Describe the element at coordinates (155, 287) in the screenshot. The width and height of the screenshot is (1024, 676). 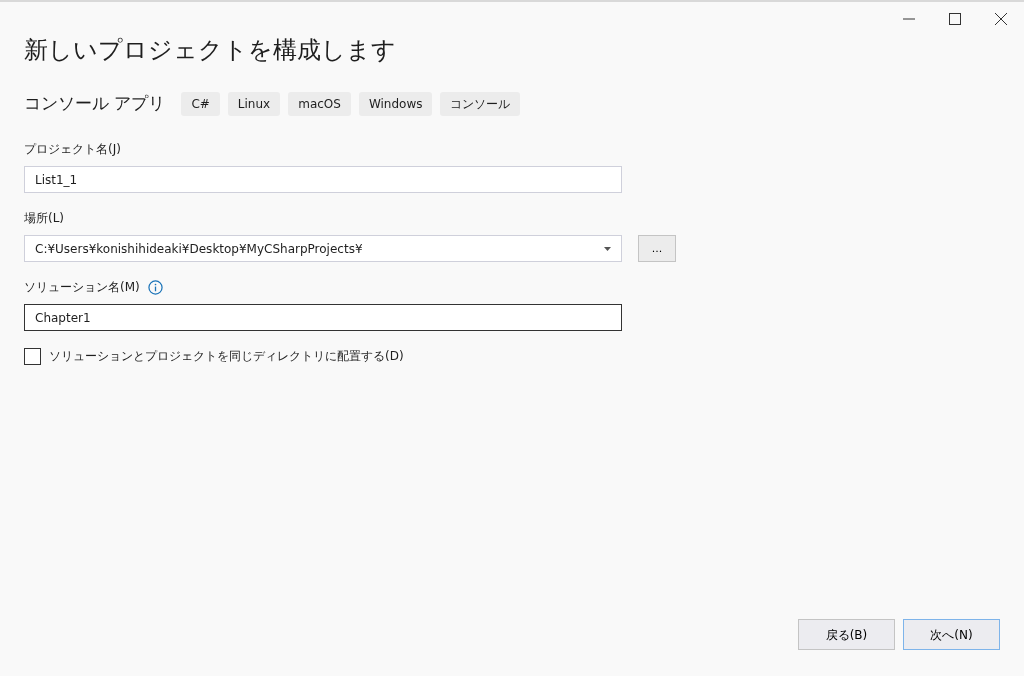
I see `info-icon` at that location.